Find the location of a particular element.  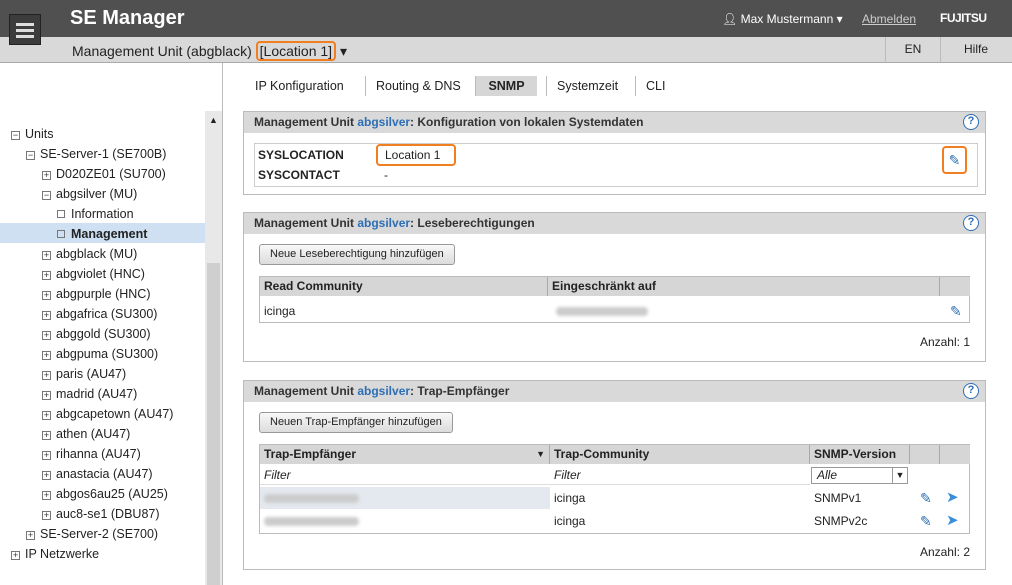

tree-management: Management is located at coordinates (102, 234).